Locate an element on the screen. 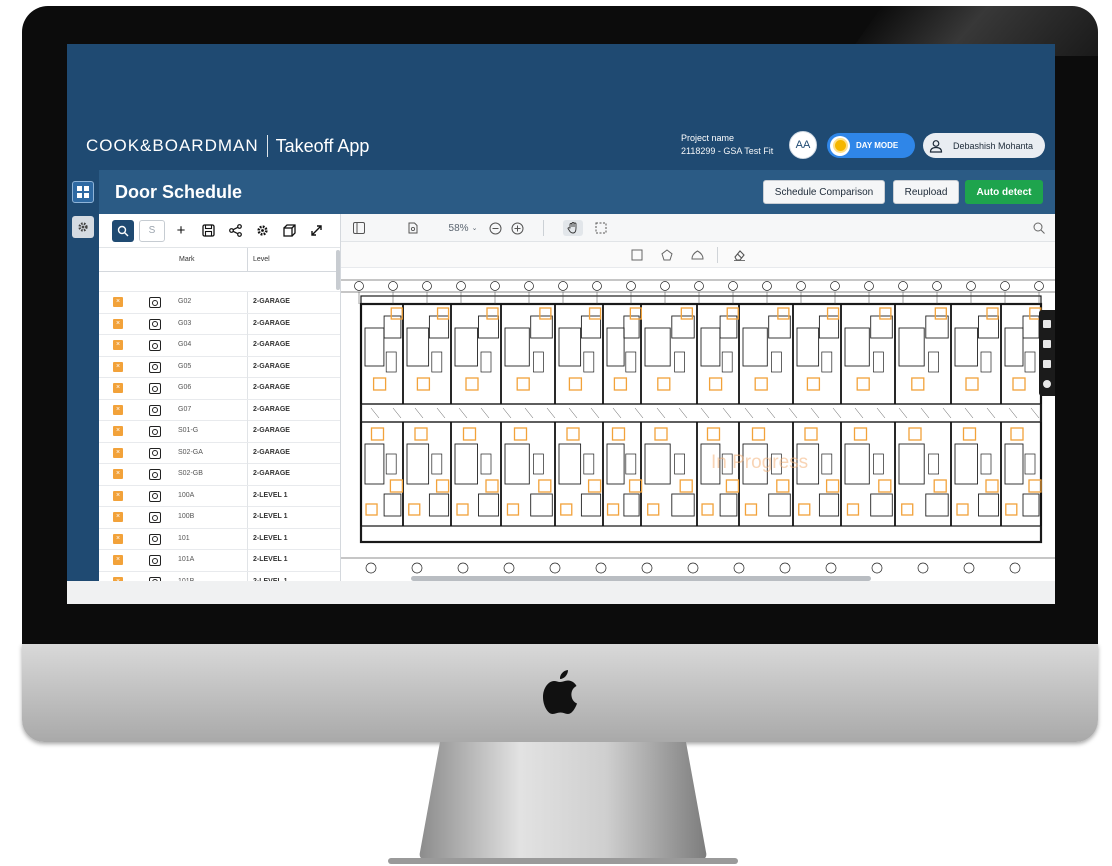 The image size is (1112, 866). share-icon is located at coordinates (235, 231).